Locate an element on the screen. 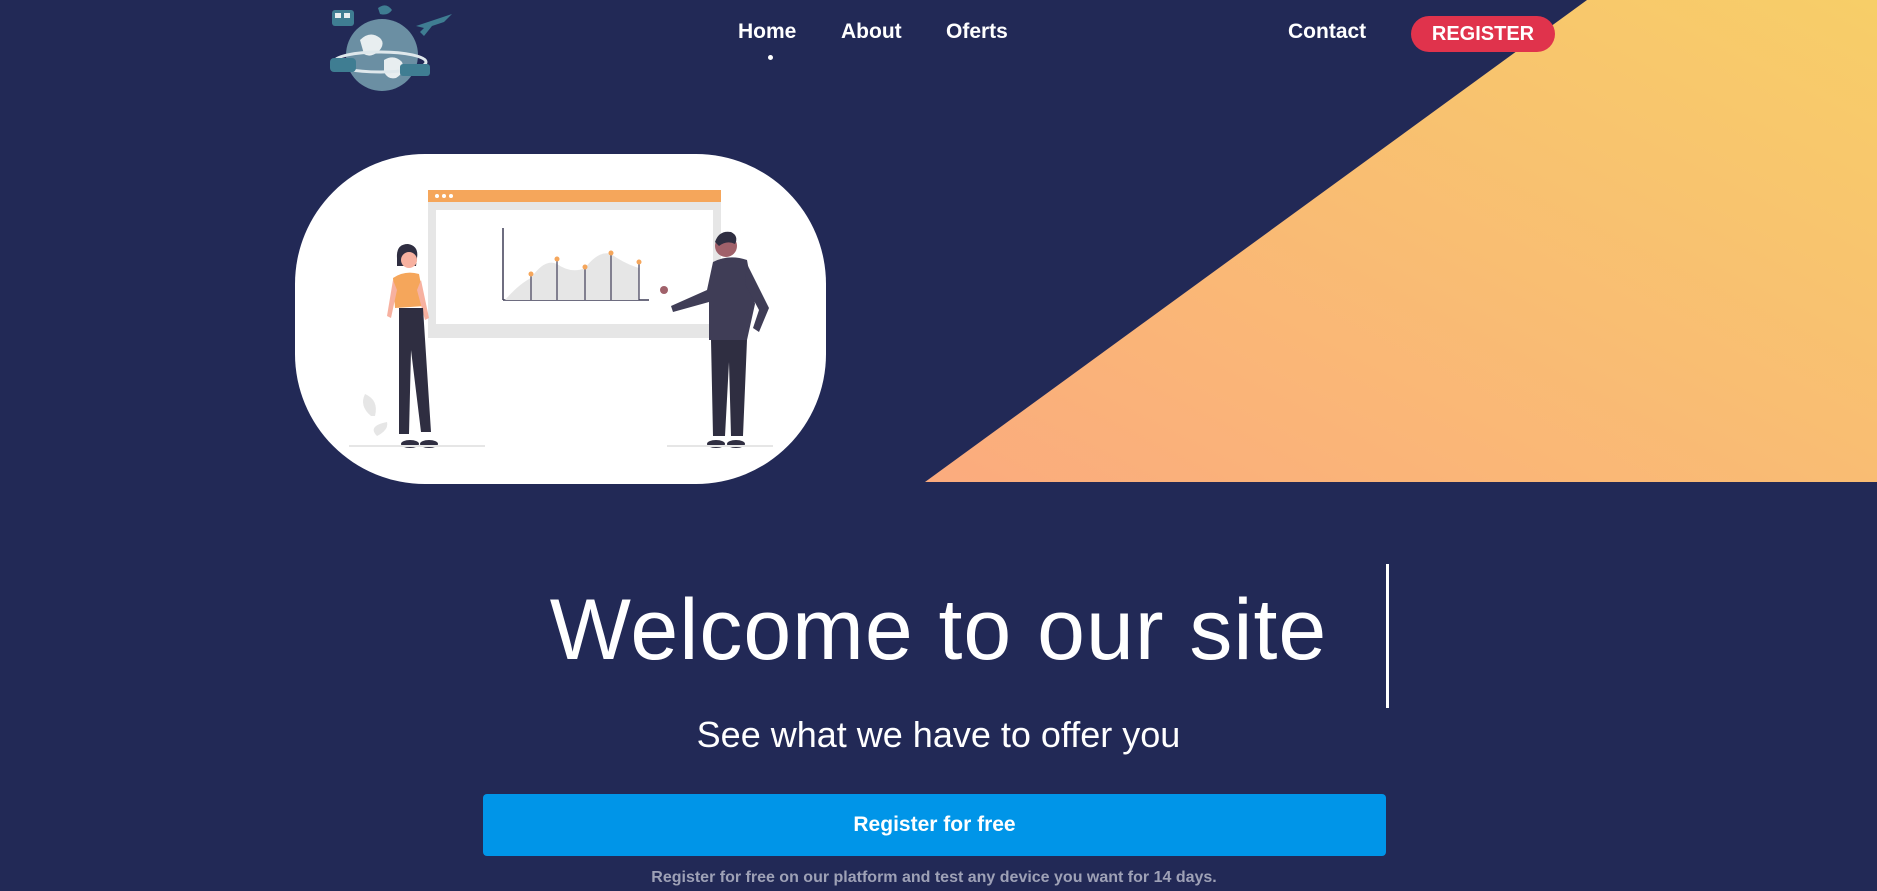  nav-contact-link: Contact is located at coordinates (1327, 32).